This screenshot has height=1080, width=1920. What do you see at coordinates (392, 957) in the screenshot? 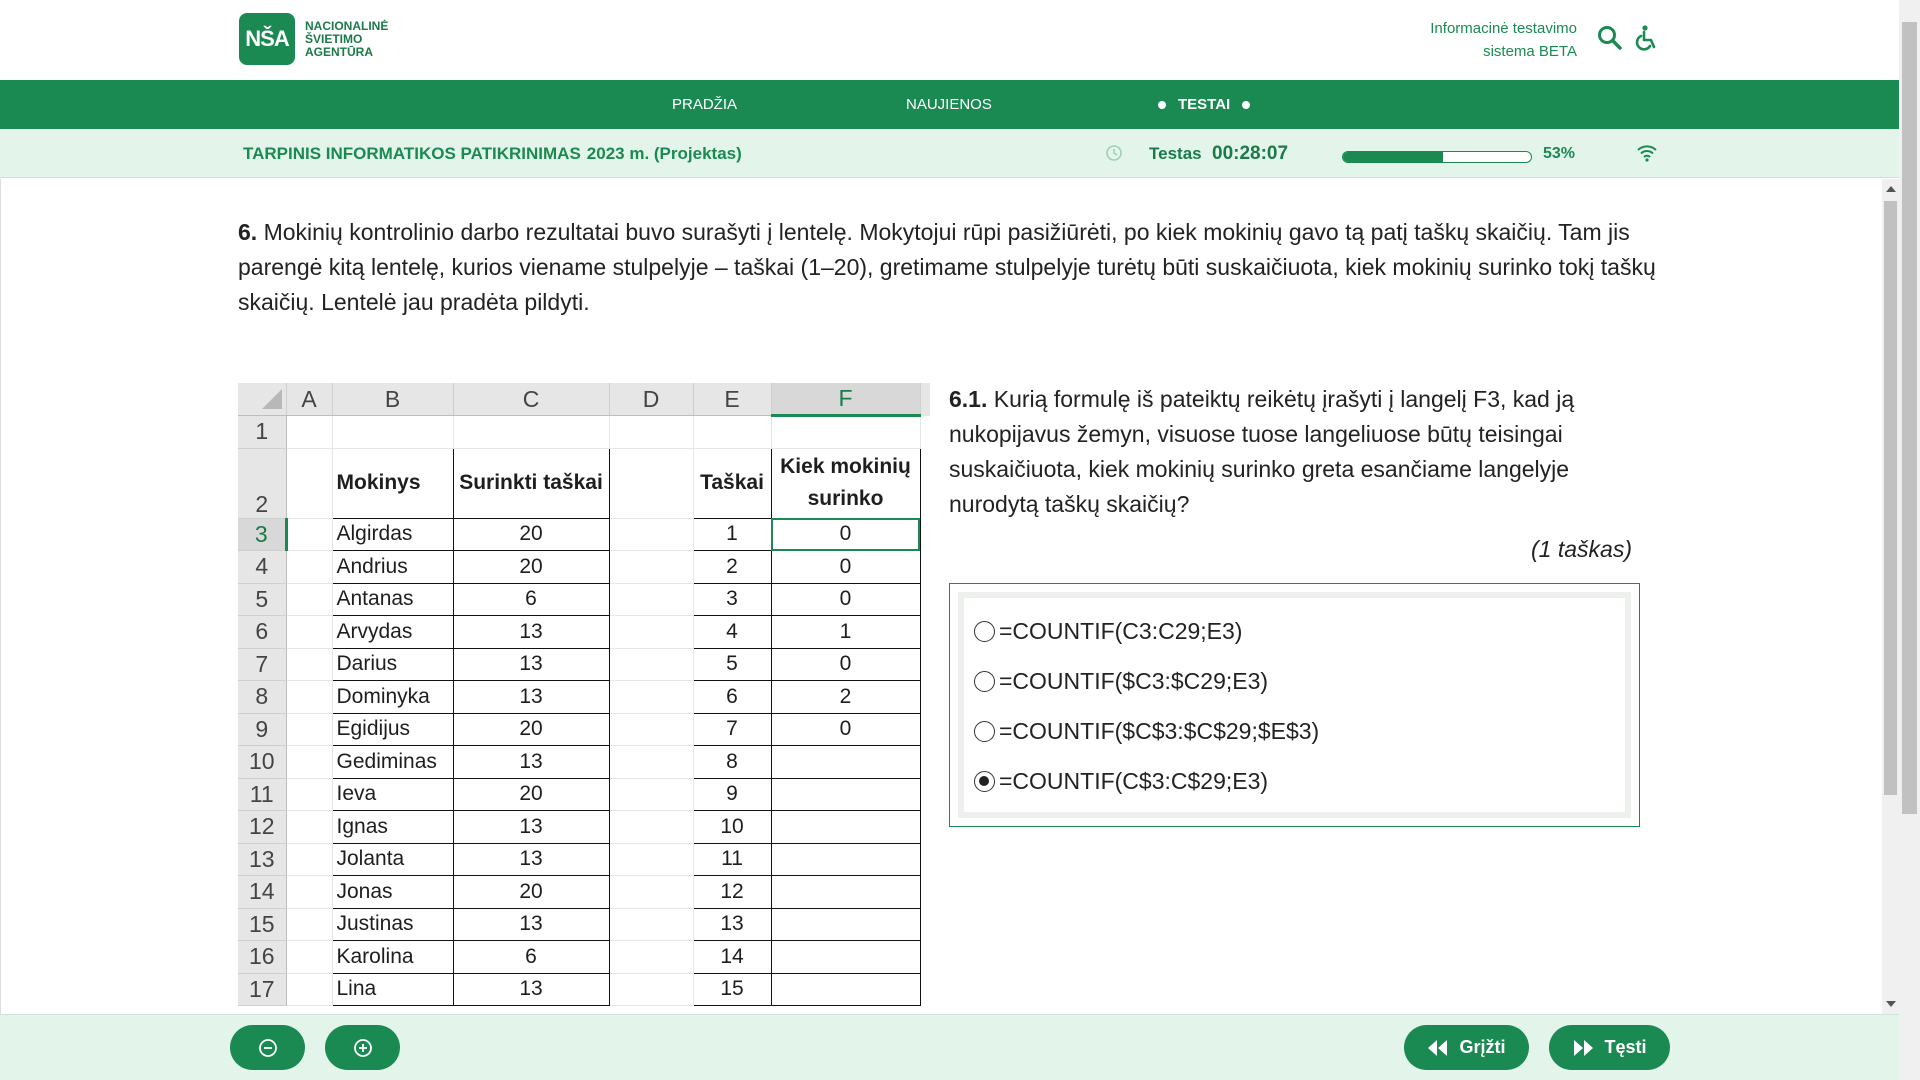
I see `cell-student-name: Karolina` at bounding box center [392, 957].